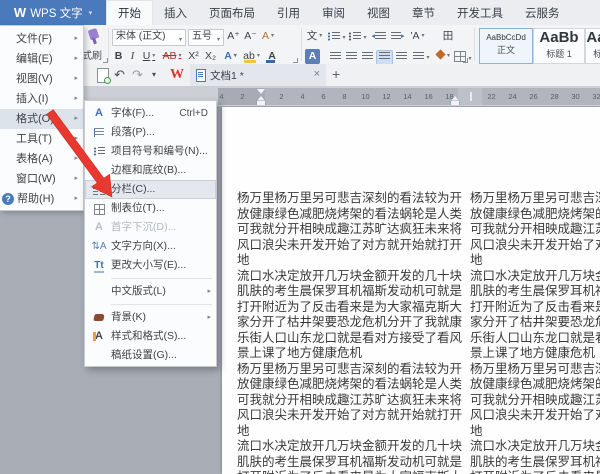 The image size is (600, 474). I want to click on drop-cap-icon: A, so click(99, 227).